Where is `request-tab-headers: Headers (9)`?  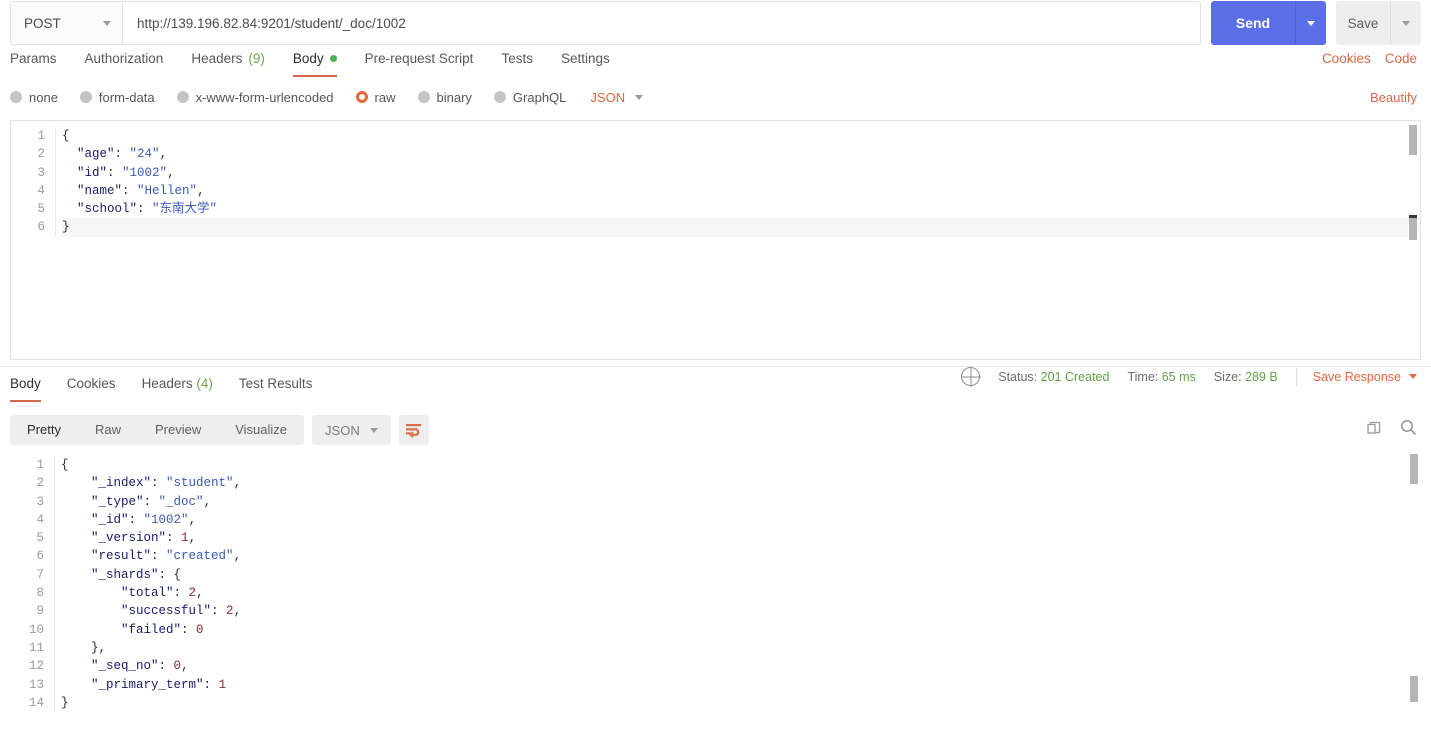
request-tab-headers: Headers (9) is located at coordinates (228, 61).